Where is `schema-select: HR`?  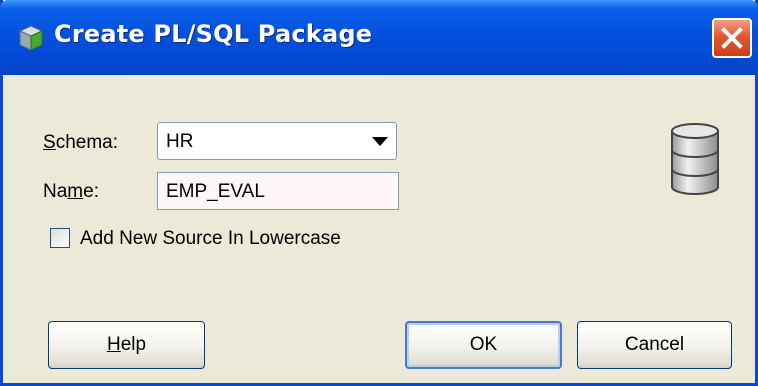 schema-select: HR is located at coordinates (277, 141).